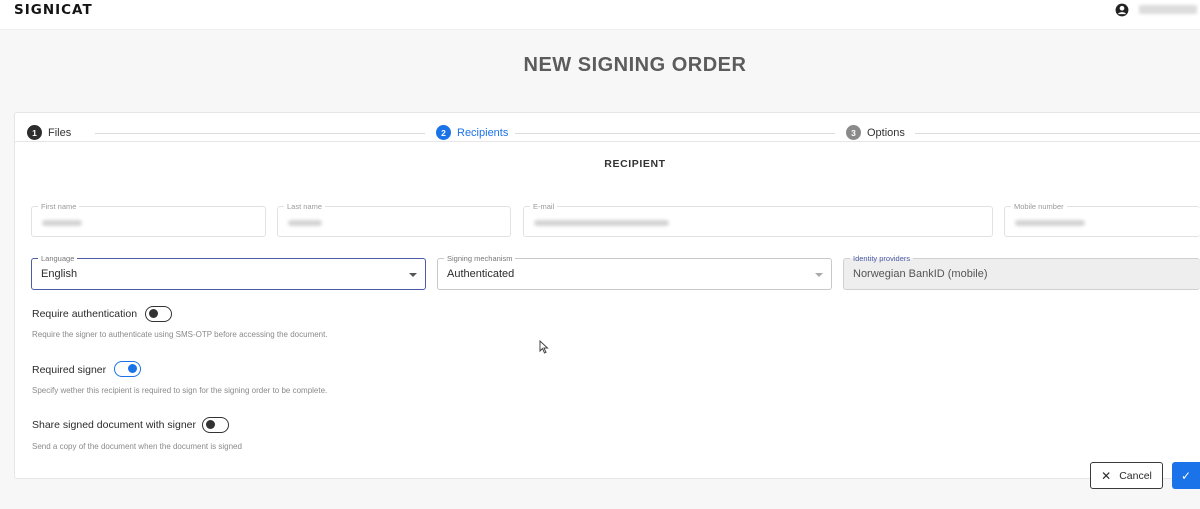 The width and height of the screenshot is (1200, 509). Describe the element at coordinates (635, 164) in the screenshot. I see `recipient-title: RECIPIENT` at that location.